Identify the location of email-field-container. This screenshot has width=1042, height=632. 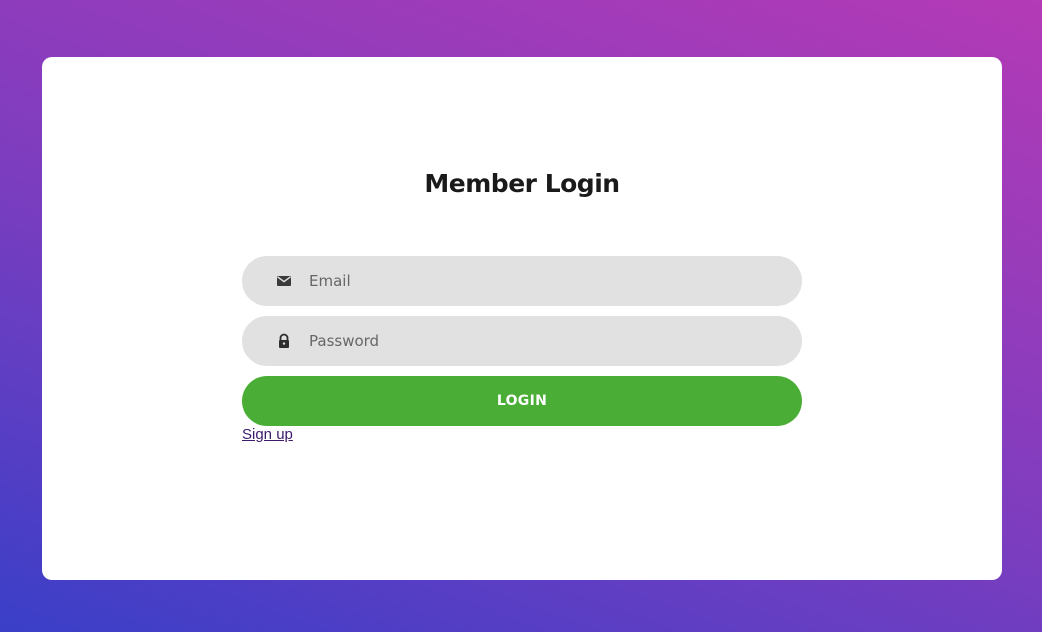
(522, 281).